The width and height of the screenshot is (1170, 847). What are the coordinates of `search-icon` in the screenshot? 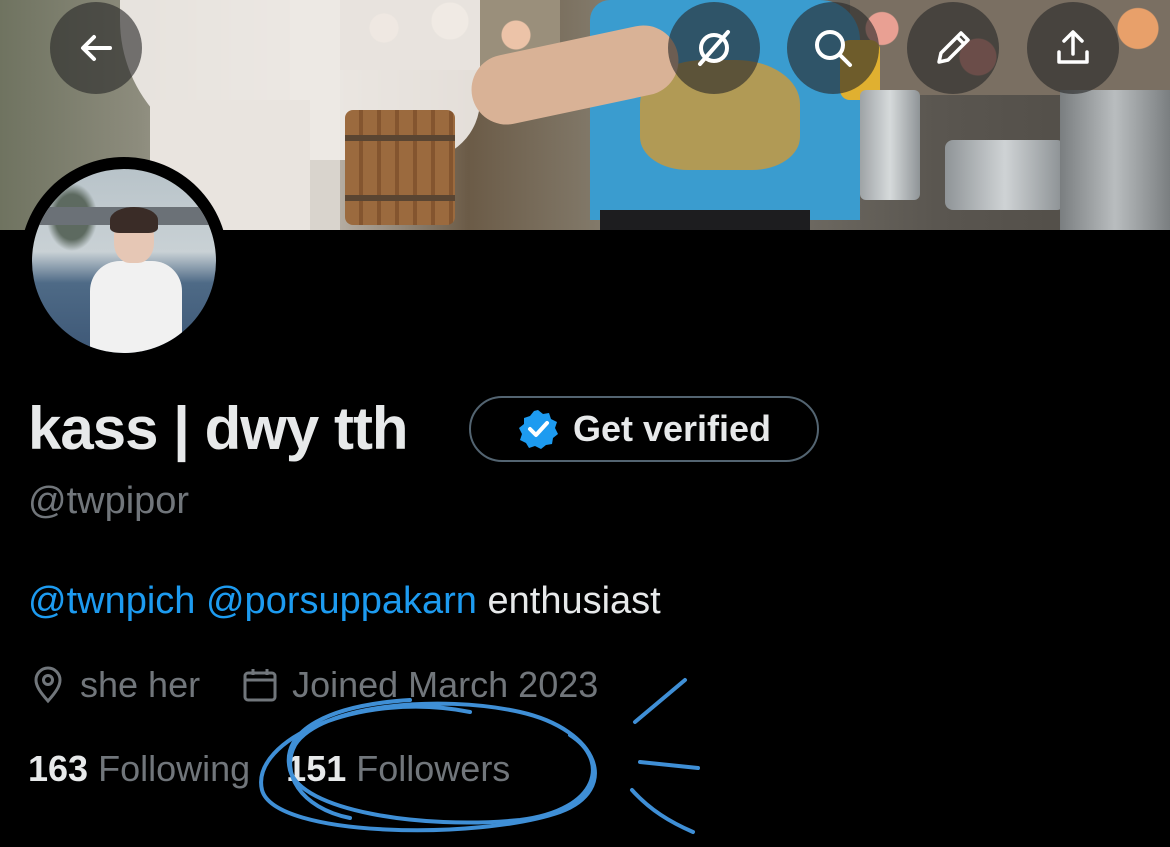 It's located at (833, 48).